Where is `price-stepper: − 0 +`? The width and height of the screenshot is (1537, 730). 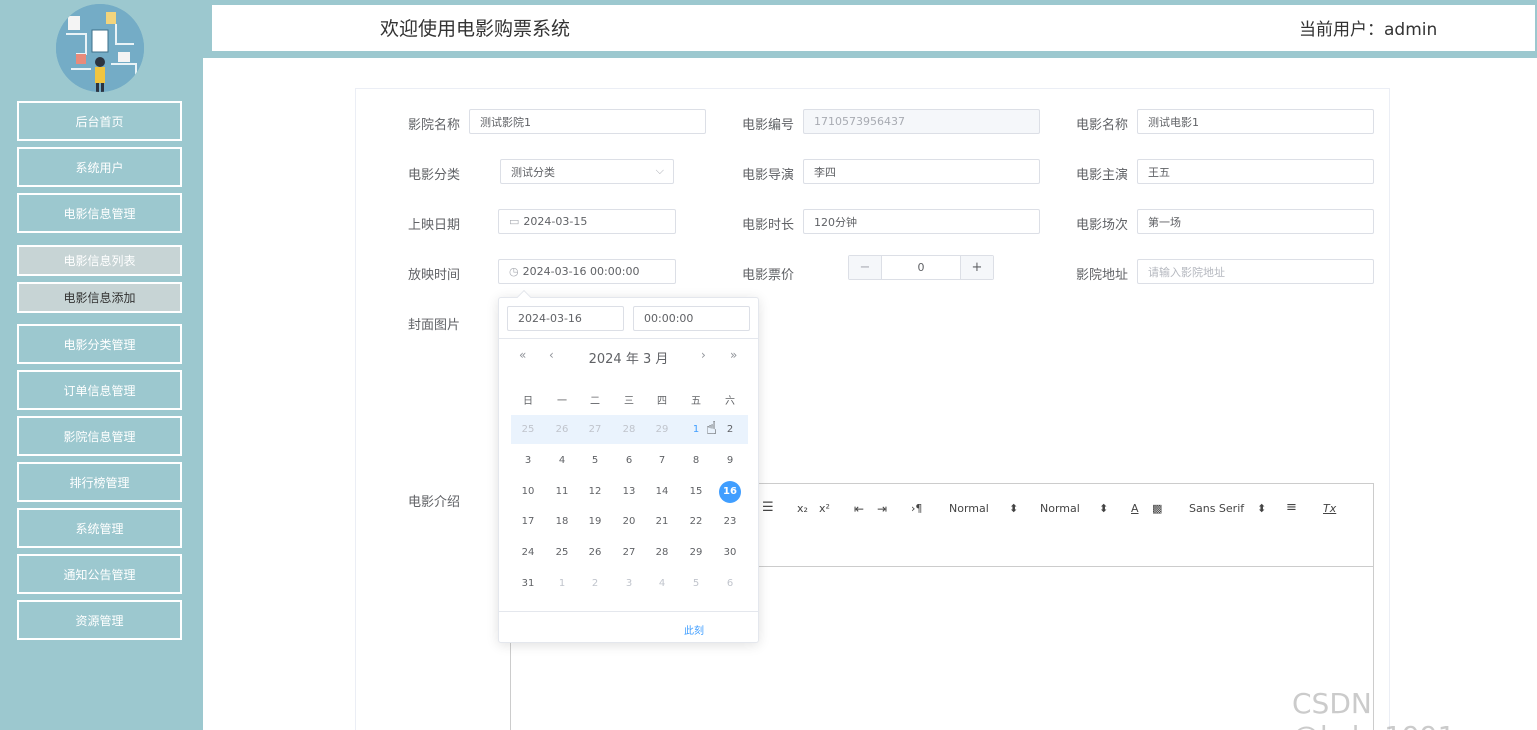
price-stepper: − 0 + is located at coordinates (921, 267).